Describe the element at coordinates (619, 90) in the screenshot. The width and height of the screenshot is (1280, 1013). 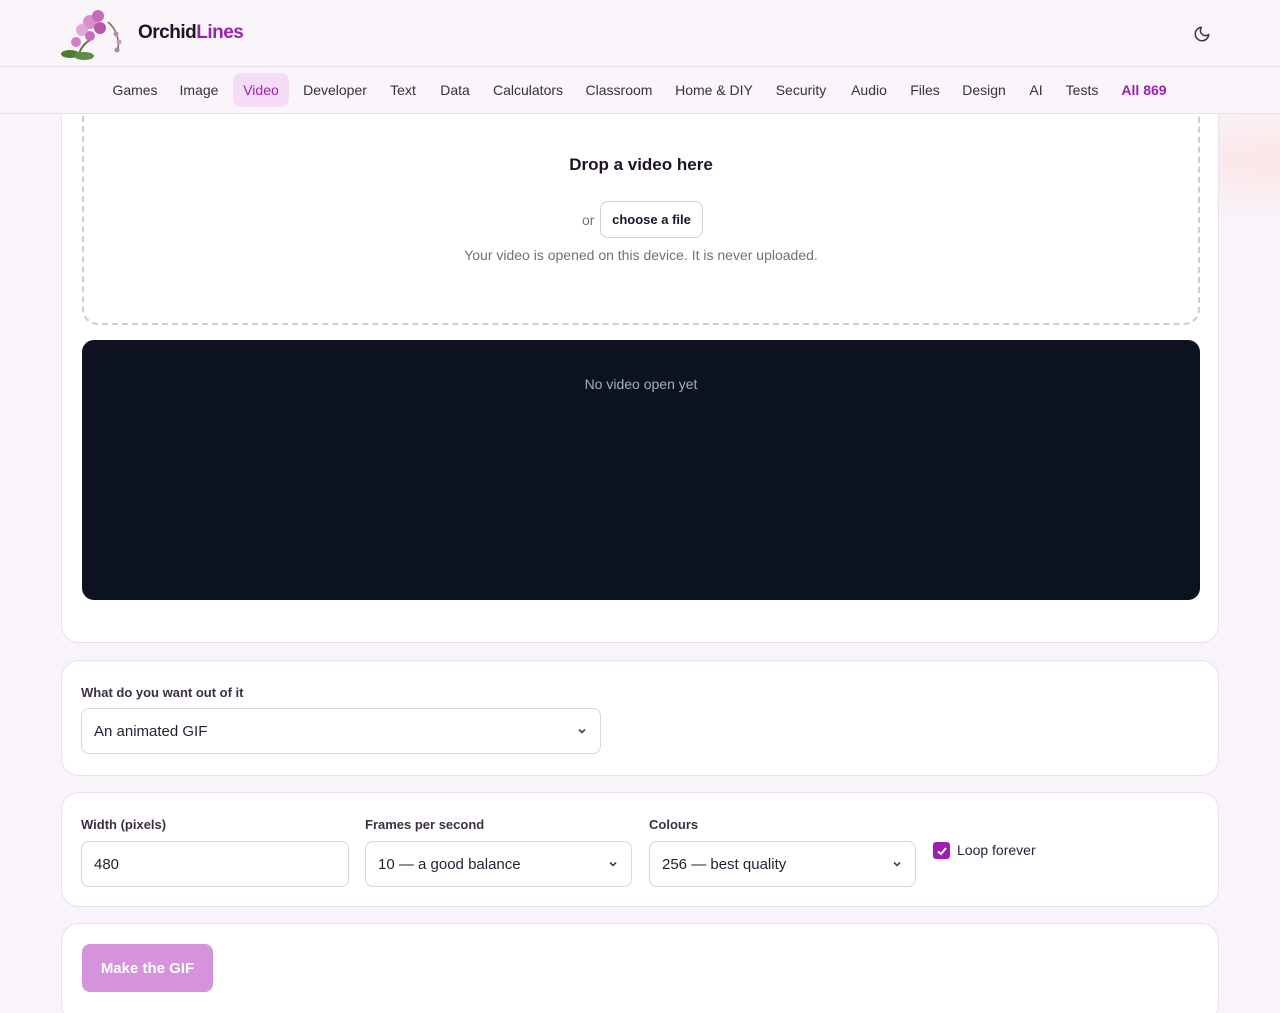
I see `nav-item-classroom: Classroom` at that location.